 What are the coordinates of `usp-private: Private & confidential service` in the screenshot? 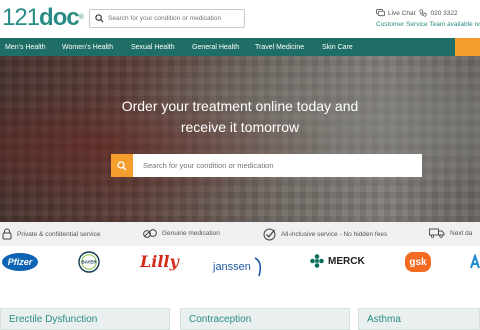 It's located at (51, 234).